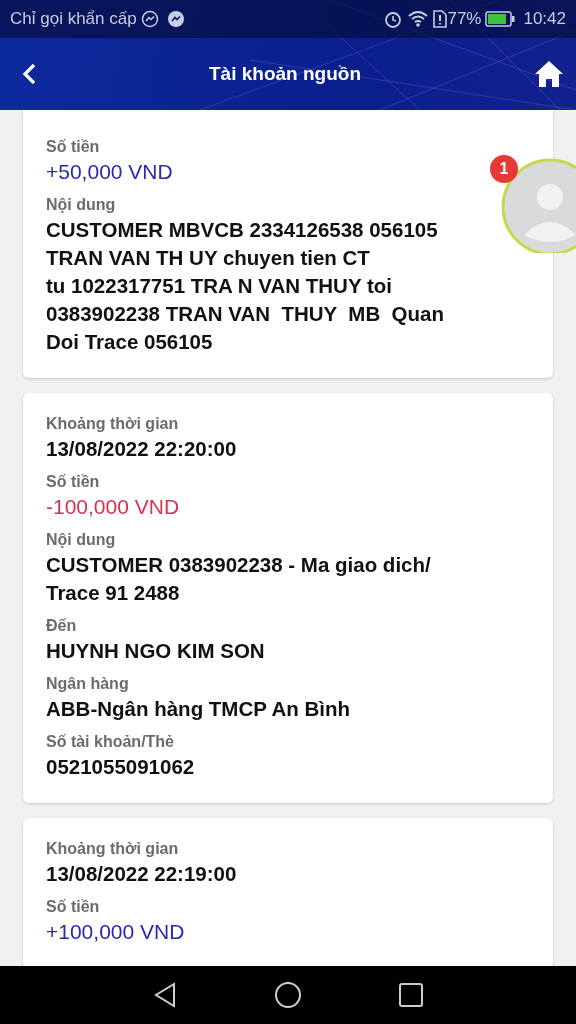 The width and height of the screenshot is (576, 1024). Describe the element at coordinates (411, 995) in the screenshot. I see `recents-nav-icon` at that location.